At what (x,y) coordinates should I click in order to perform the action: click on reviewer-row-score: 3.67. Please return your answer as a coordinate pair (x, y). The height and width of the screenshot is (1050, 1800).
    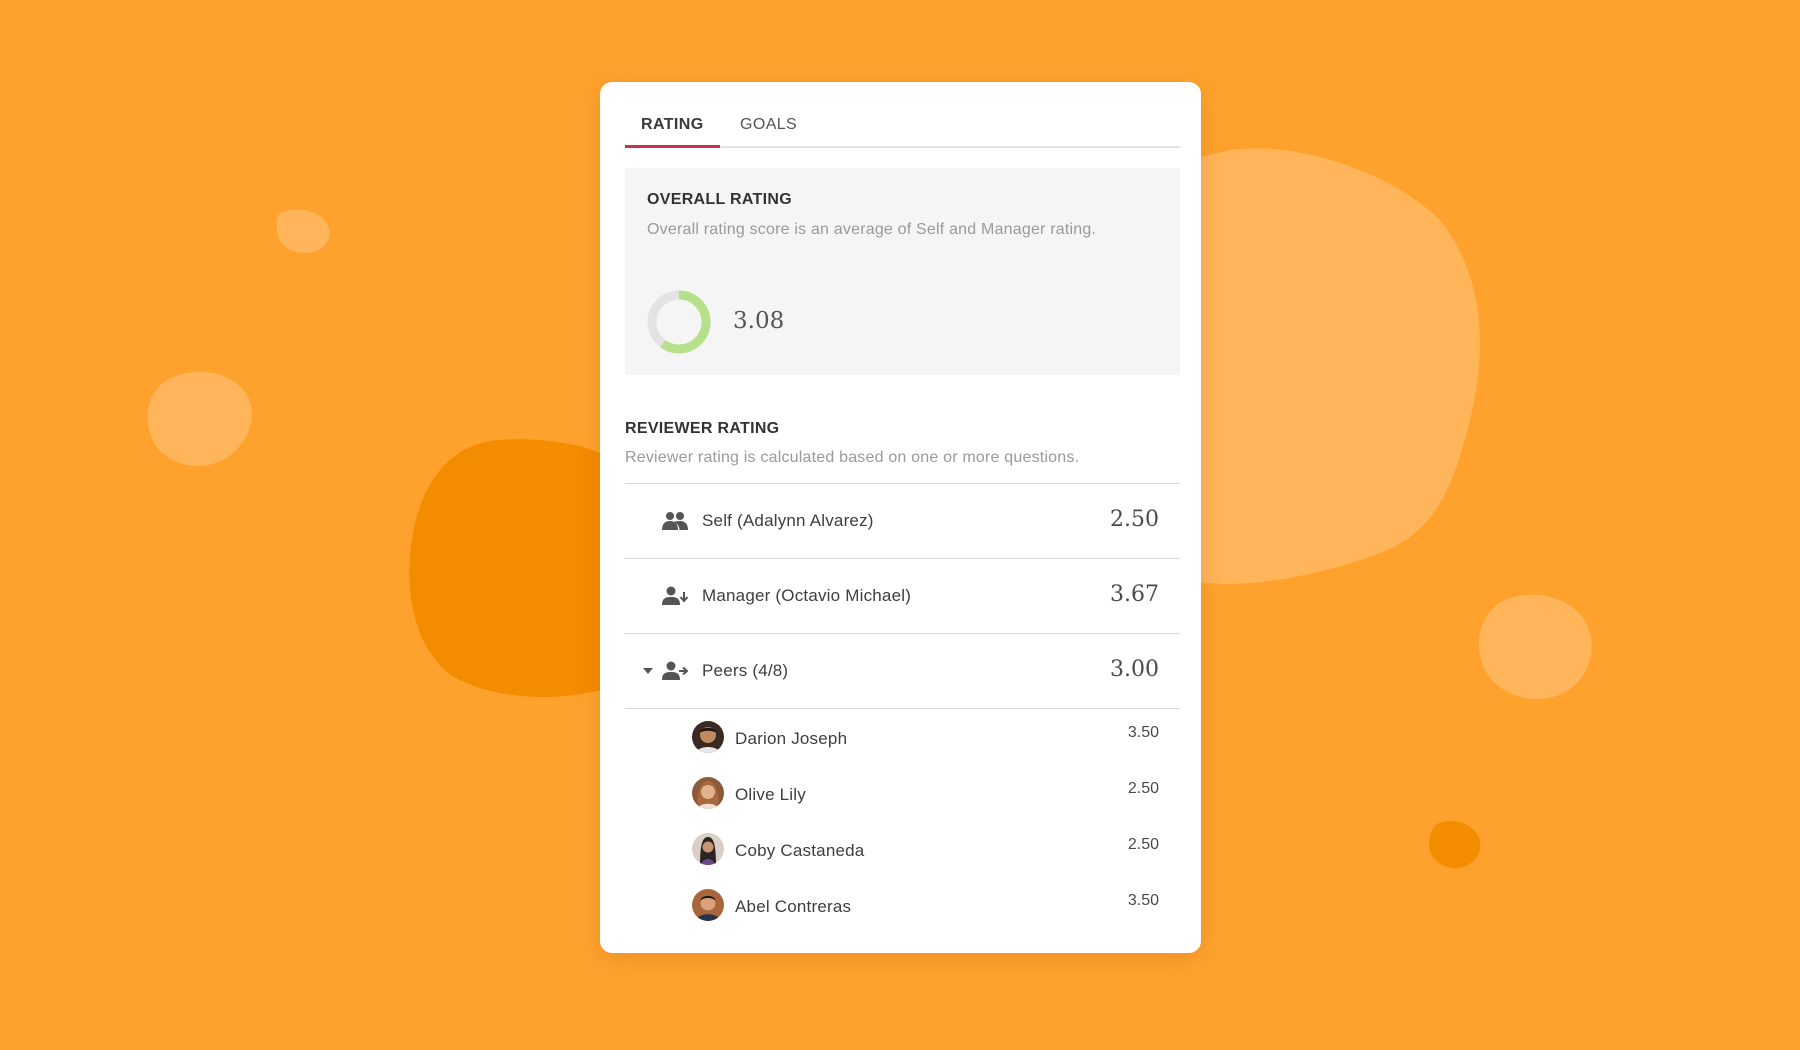
    Looking at the image, I should click on (1134, 594).